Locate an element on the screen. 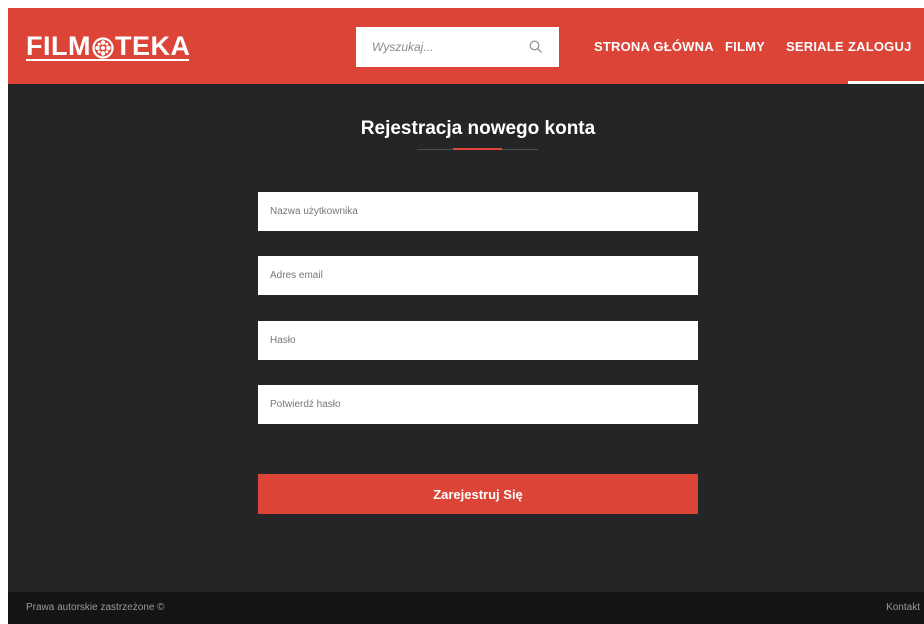 The image size is (924, 624). copyright-text: Prawa autorskie zastrzeżone © is located at coordinates (95, 607).